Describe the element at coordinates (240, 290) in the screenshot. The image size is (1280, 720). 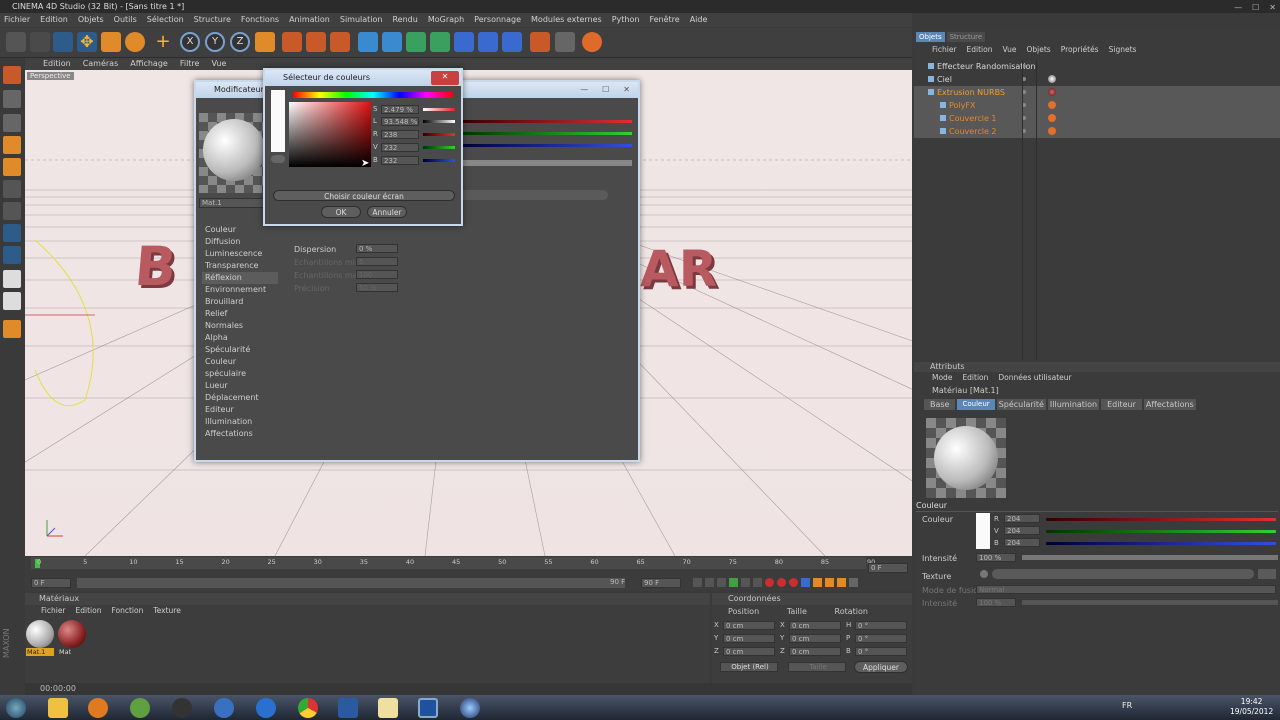
I see `channel-item: Environnement` at that location.